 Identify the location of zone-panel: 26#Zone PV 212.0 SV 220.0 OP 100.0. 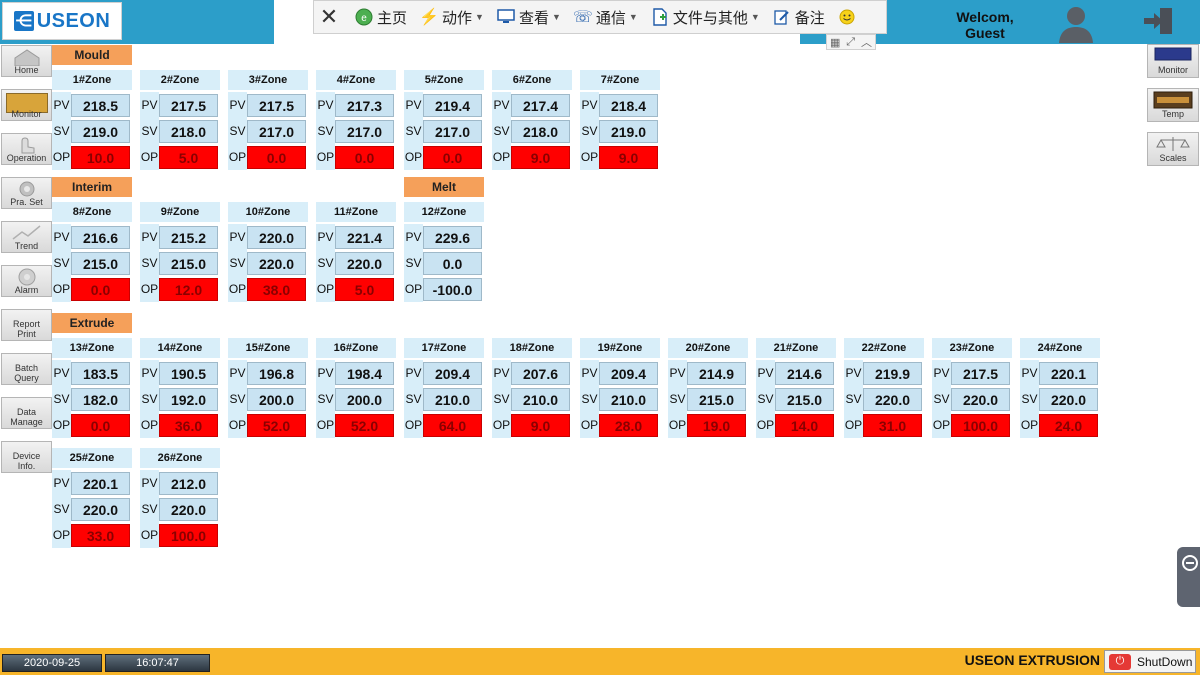
(180, 499).